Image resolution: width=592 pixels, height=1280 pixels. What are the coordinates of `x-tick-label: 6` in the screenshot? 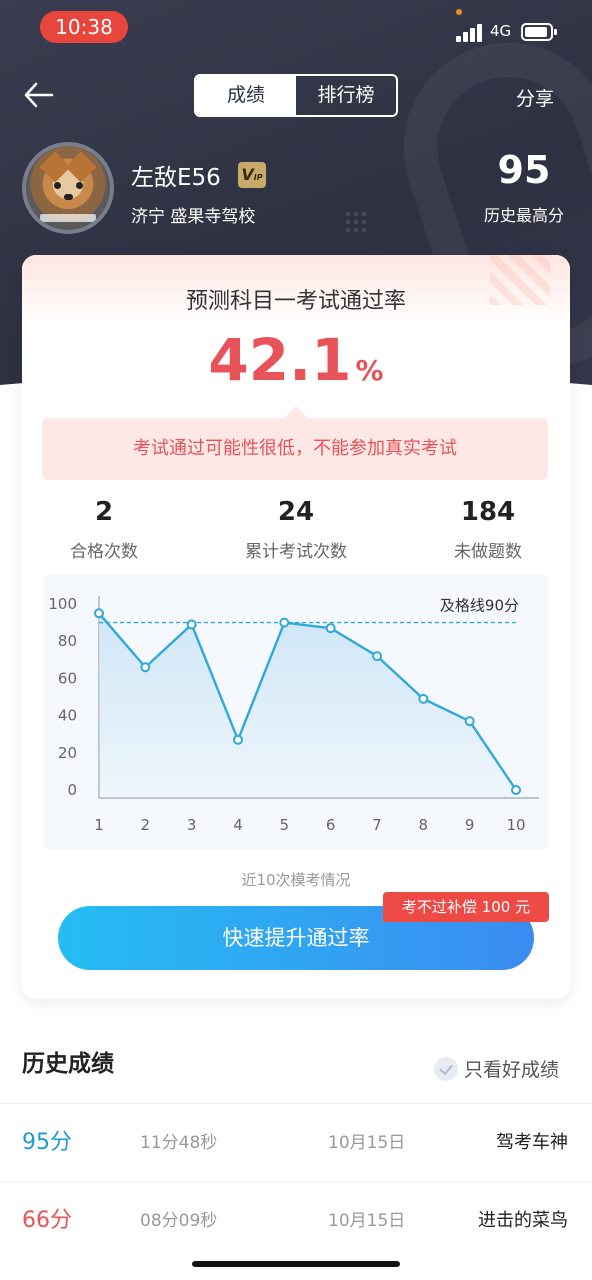 It's located at (331, 825).